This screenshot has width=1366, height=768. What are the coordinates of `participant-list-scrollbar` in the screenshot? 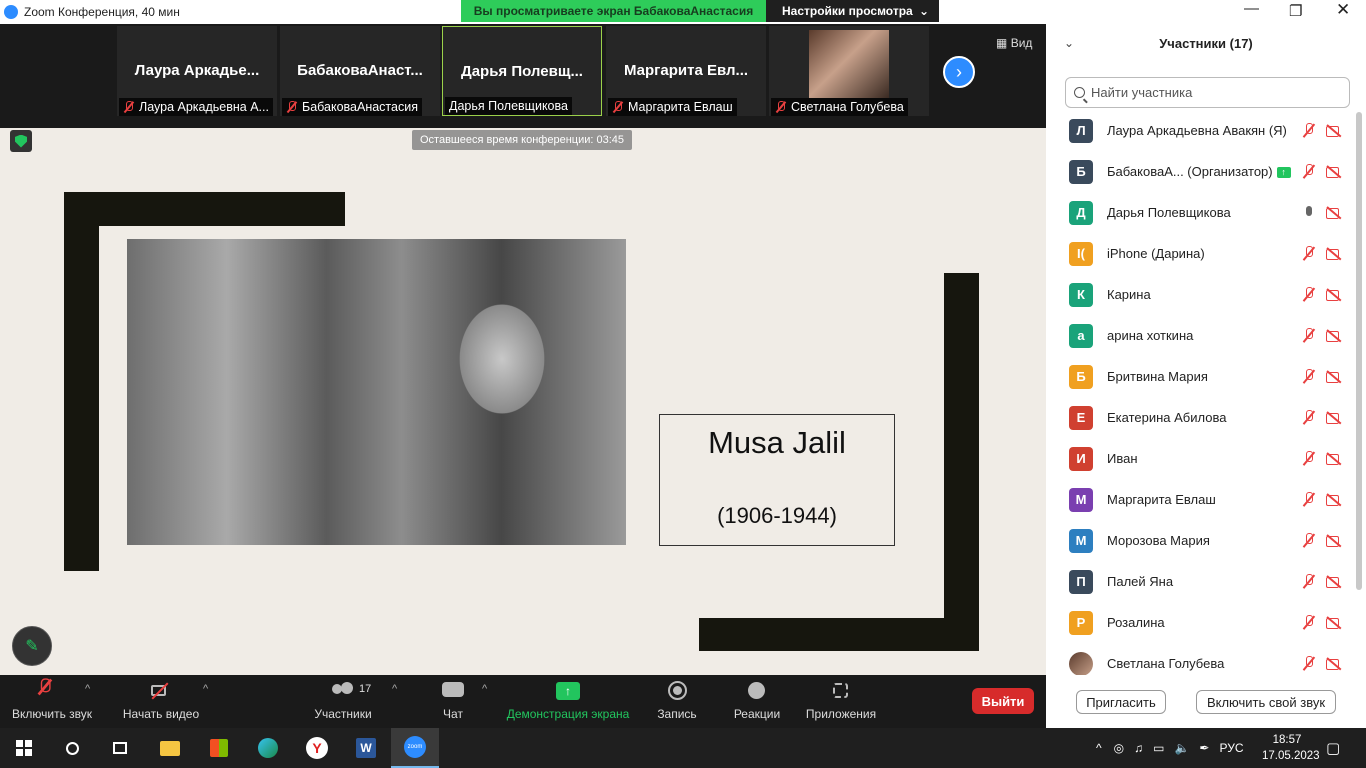 It's located at (1359, 351).